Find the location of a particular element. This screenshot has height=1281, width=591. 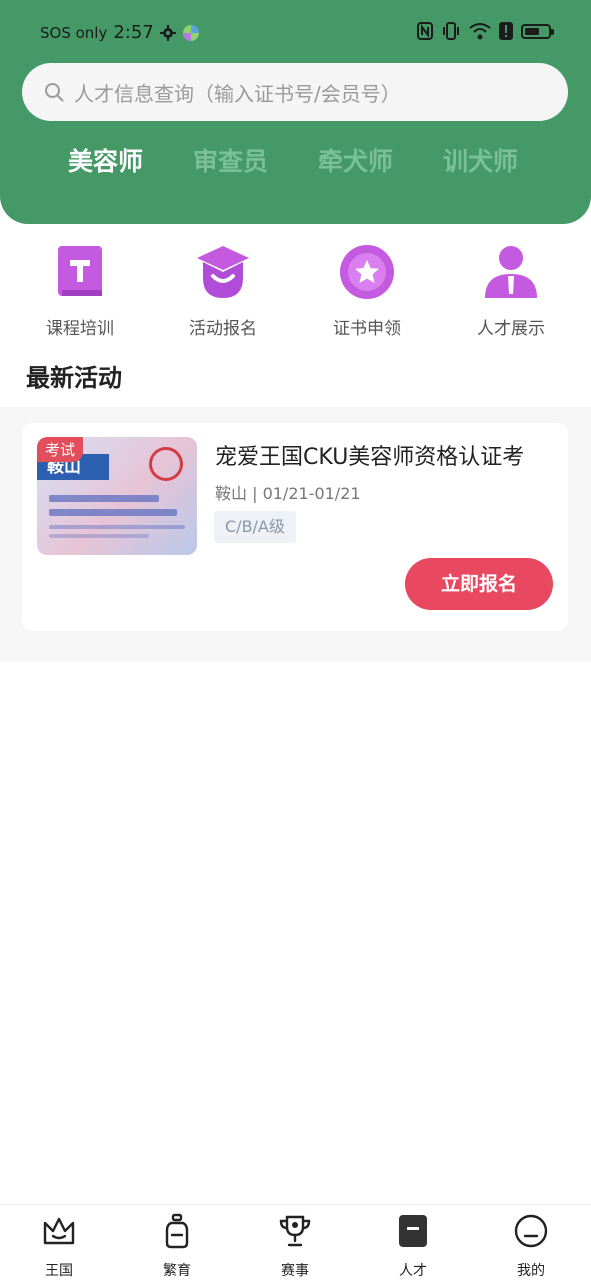

quick-action-certificate-label: 证书申领 is located at coordinates (367, 329).